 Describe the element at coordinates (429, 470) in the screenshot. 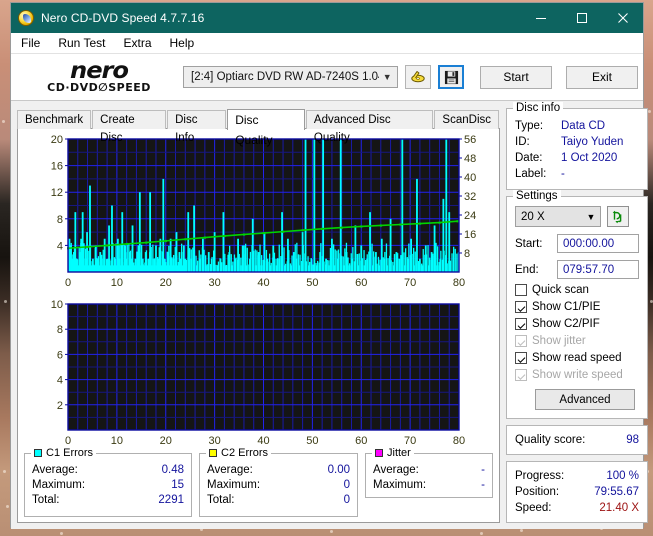

I see `stat-row: Average: -` at that location.